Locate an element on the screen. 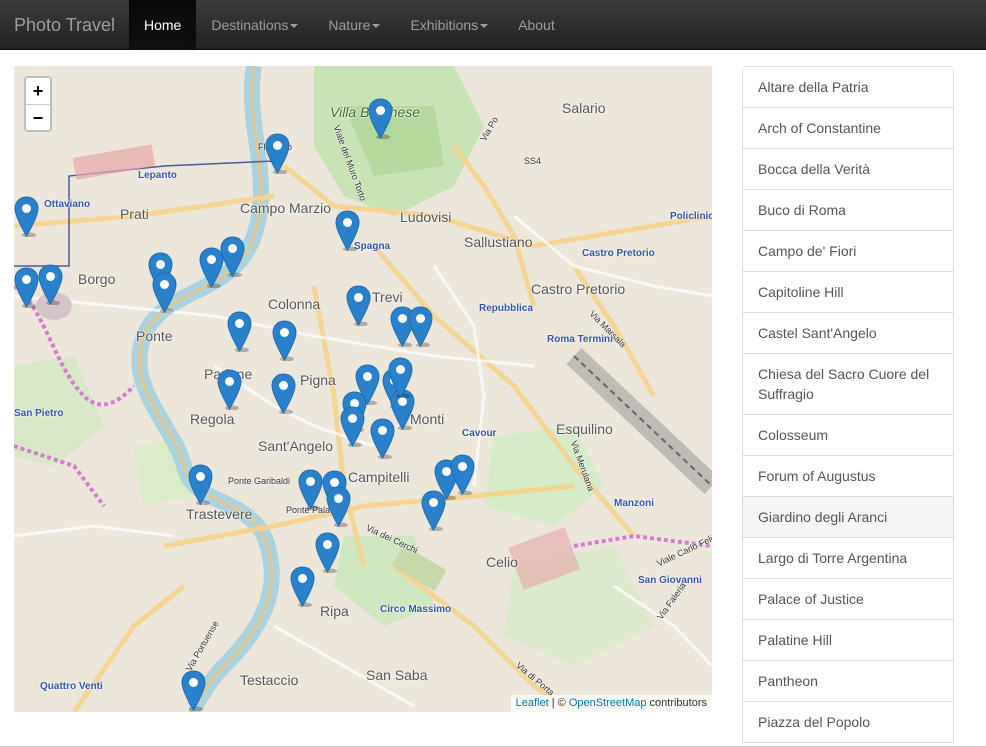 This screenshot has width=986, height=747. map-label-ottaviano: Ottaviano is located at coordinates (67, 204).